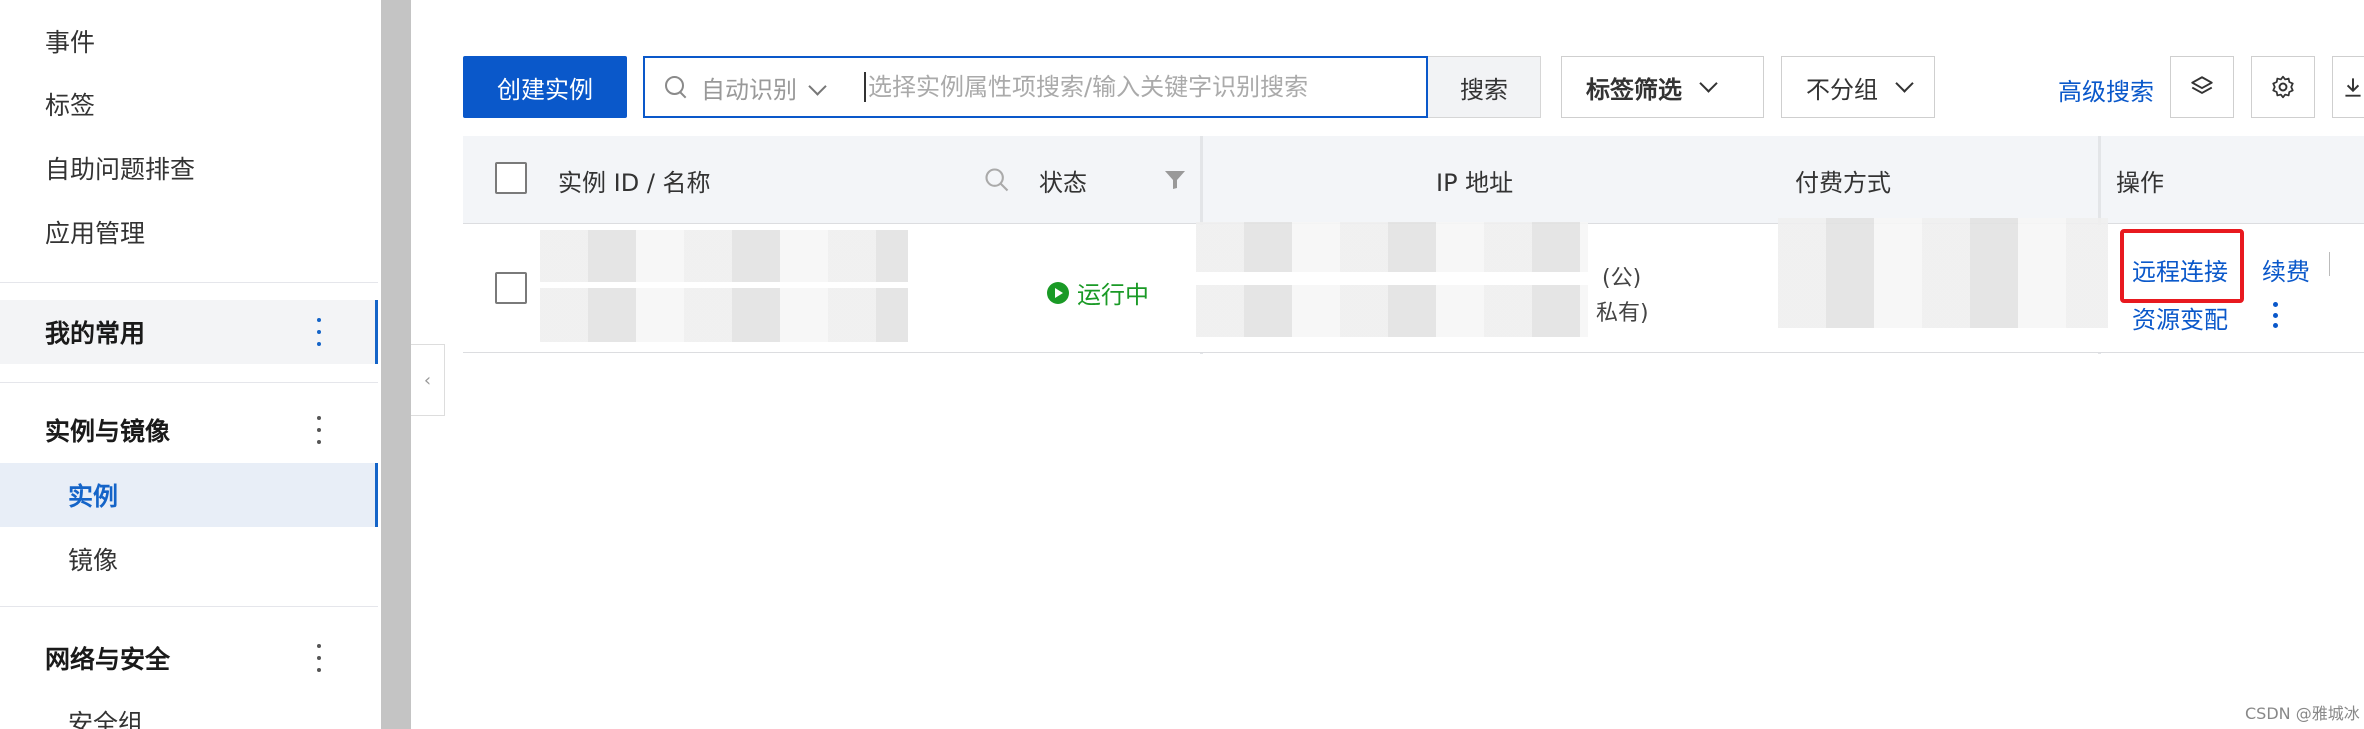 The width and height of the screenshot is (2364, 729). What do you see at coordinates (2352, 87) in the screenshot?
I see `download-icon` at bounding box center [2352, 87].